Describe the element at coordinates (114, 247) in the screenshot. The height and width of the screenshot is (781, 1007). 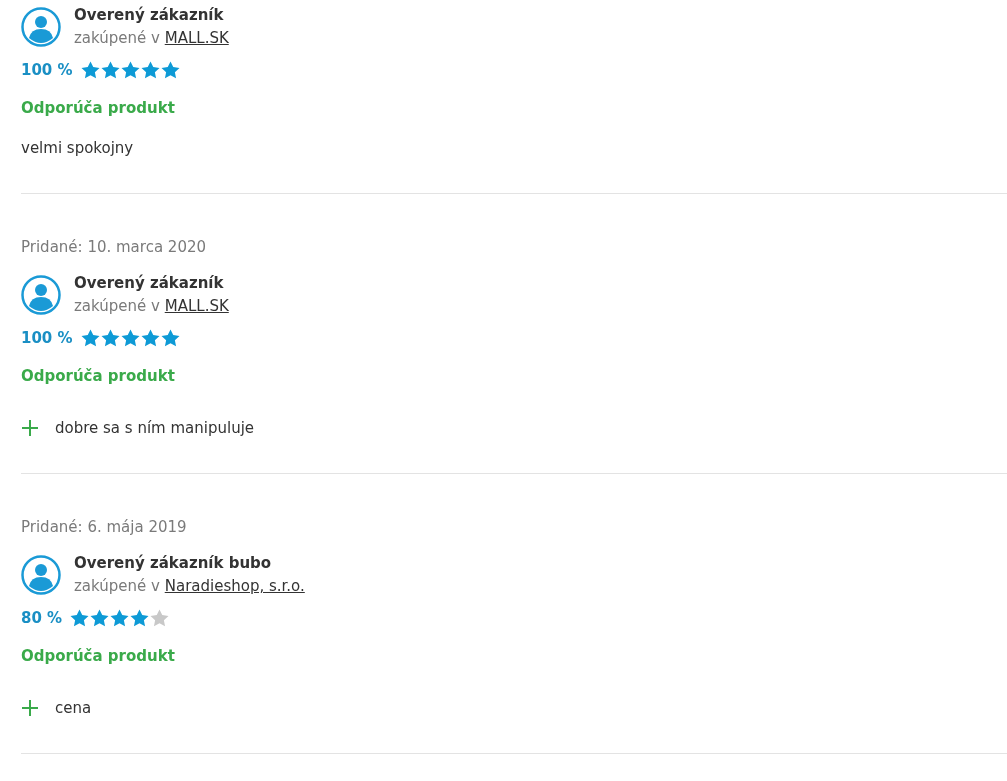
I see `review-date: Pridané: 10. marca 2020` at that location.